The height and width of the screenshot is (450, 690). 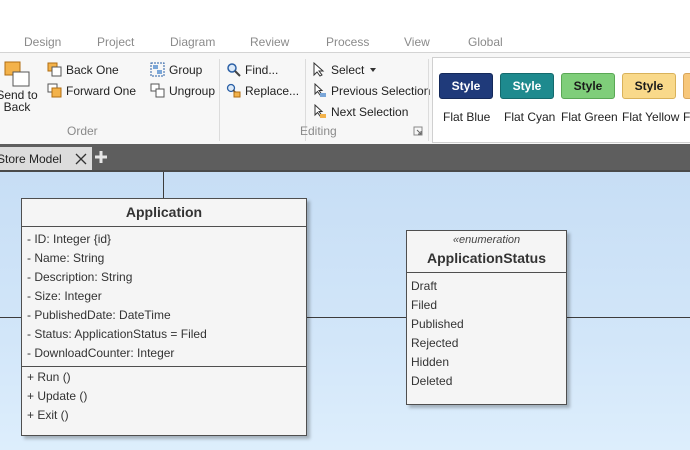 I want to click on tab-review: Review, so click(x=269, y=42).